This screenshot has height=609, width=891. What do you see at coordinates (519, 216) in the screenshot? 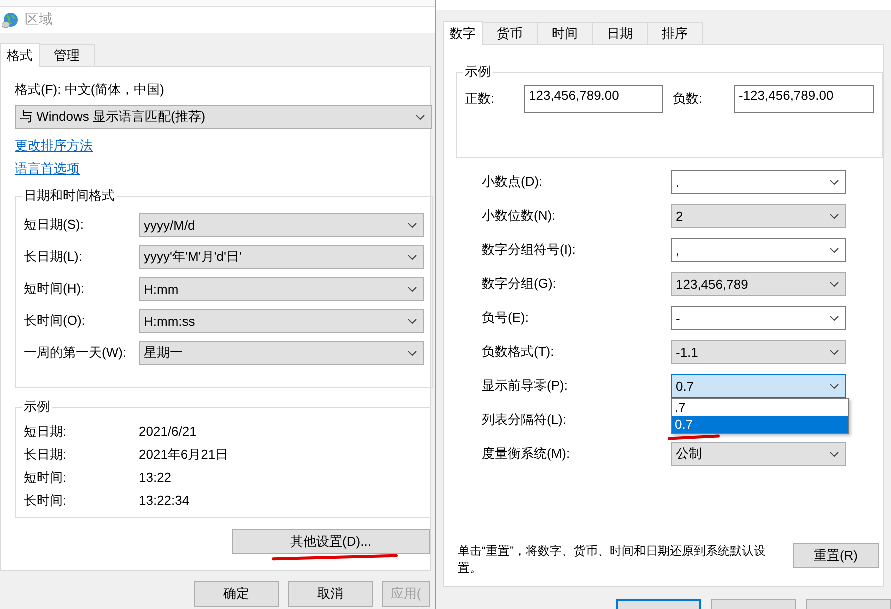
I see `field-label: 小数位数(N):` at bounding box center [519, 216].